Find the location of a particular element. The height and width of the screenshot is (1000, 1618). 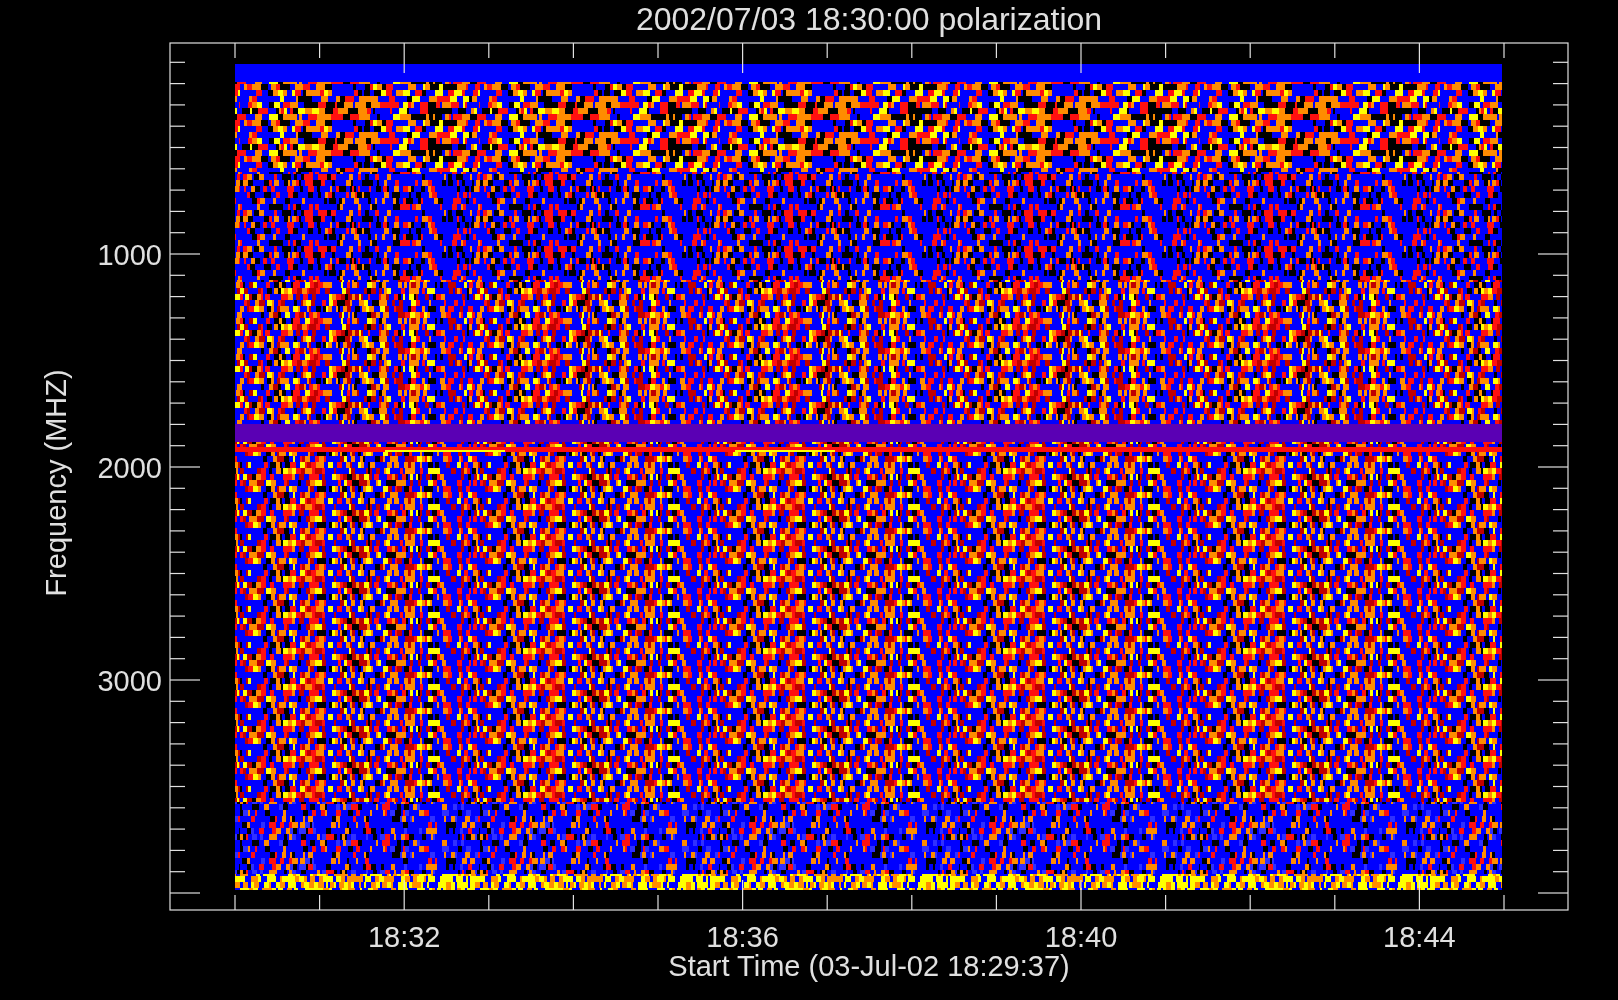

tick-label: 18:36 is located at coordinates (742, 937).